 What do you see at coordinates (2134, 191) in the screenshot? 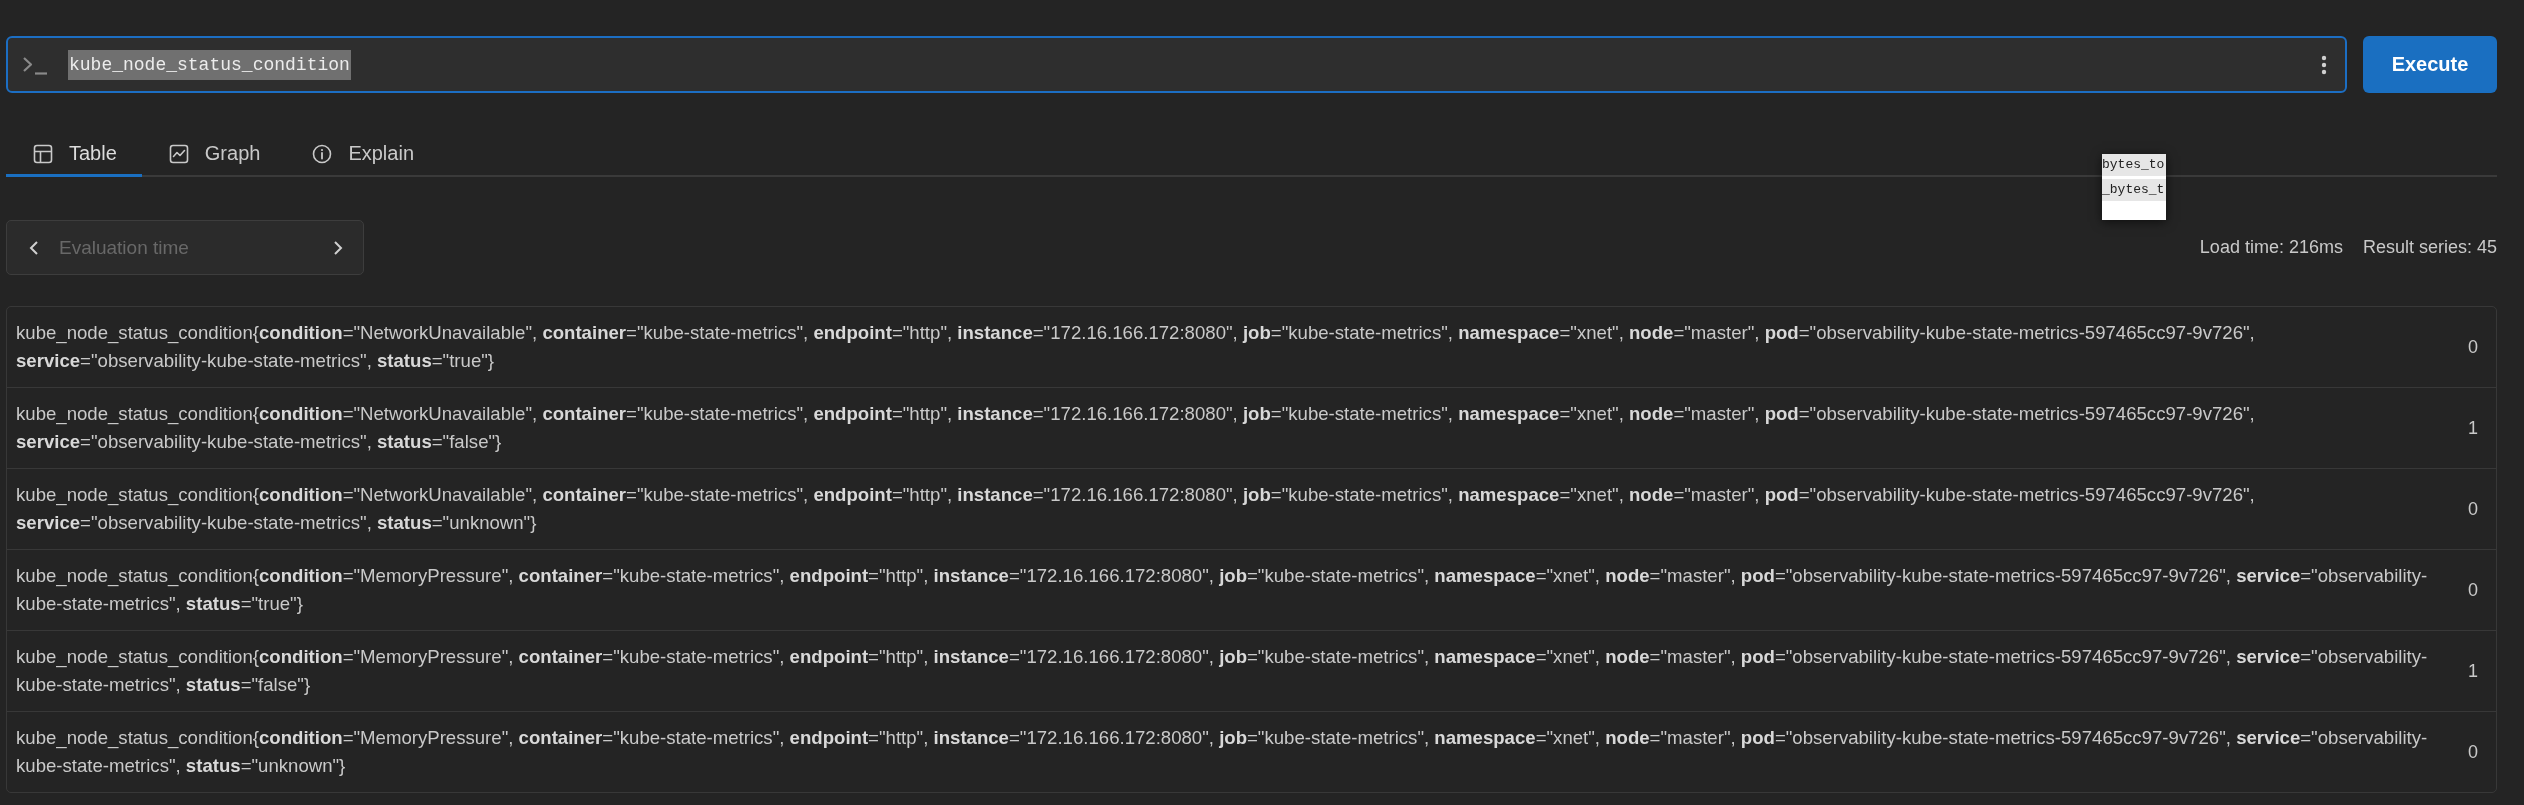
I see `autocomplete-item: _bytes_t` at bounding box center [2134, 191].